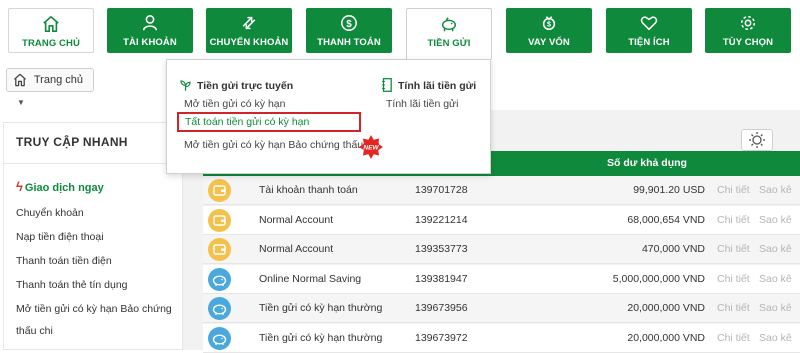 This screenshot has width=800, height=353. What do you see at coordinates (441, 338) in the screenshot?
I see `account-number: 139673972` at bounding box center [441, 338].